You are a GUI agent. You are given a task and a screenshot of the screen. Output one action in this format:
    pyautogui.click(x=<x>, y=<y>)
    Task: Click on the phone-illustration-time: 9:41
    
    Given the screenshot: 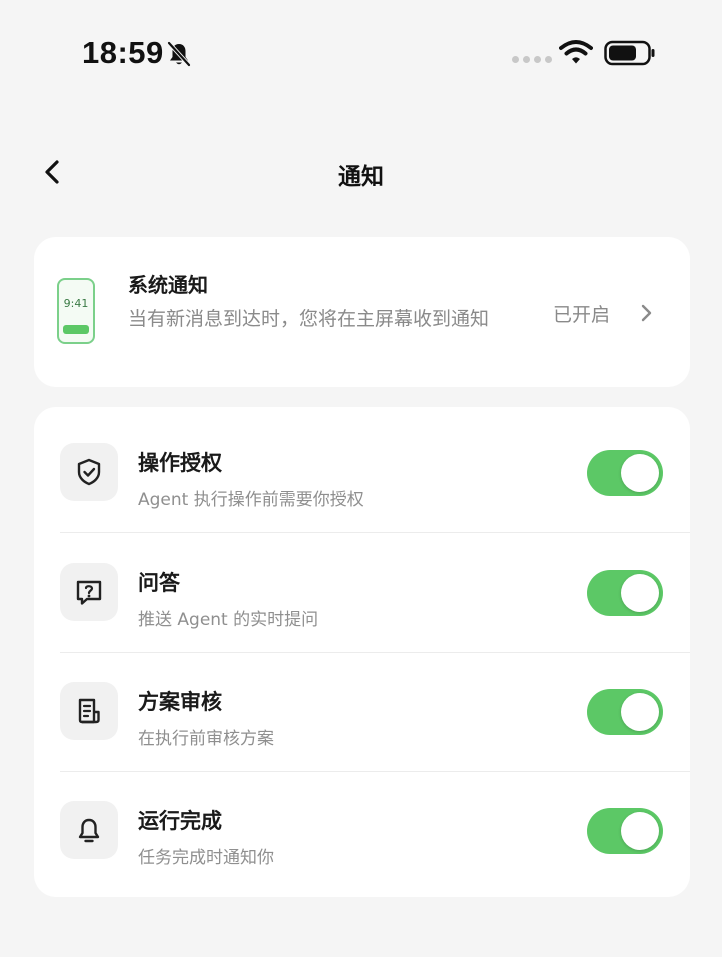 What is the action you would take?
    pyautogui.click(x=76, y=303)
    